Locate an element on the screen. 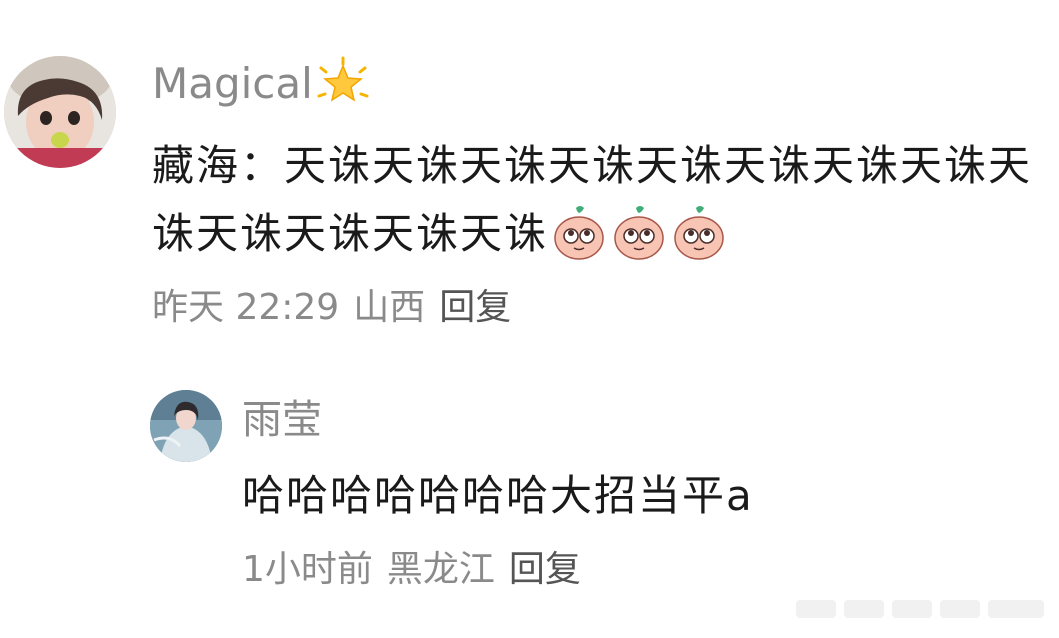 Image resolution: width=1059 pixels, height=638 pixels. reply-avatar is located at coordinates (186, 426).